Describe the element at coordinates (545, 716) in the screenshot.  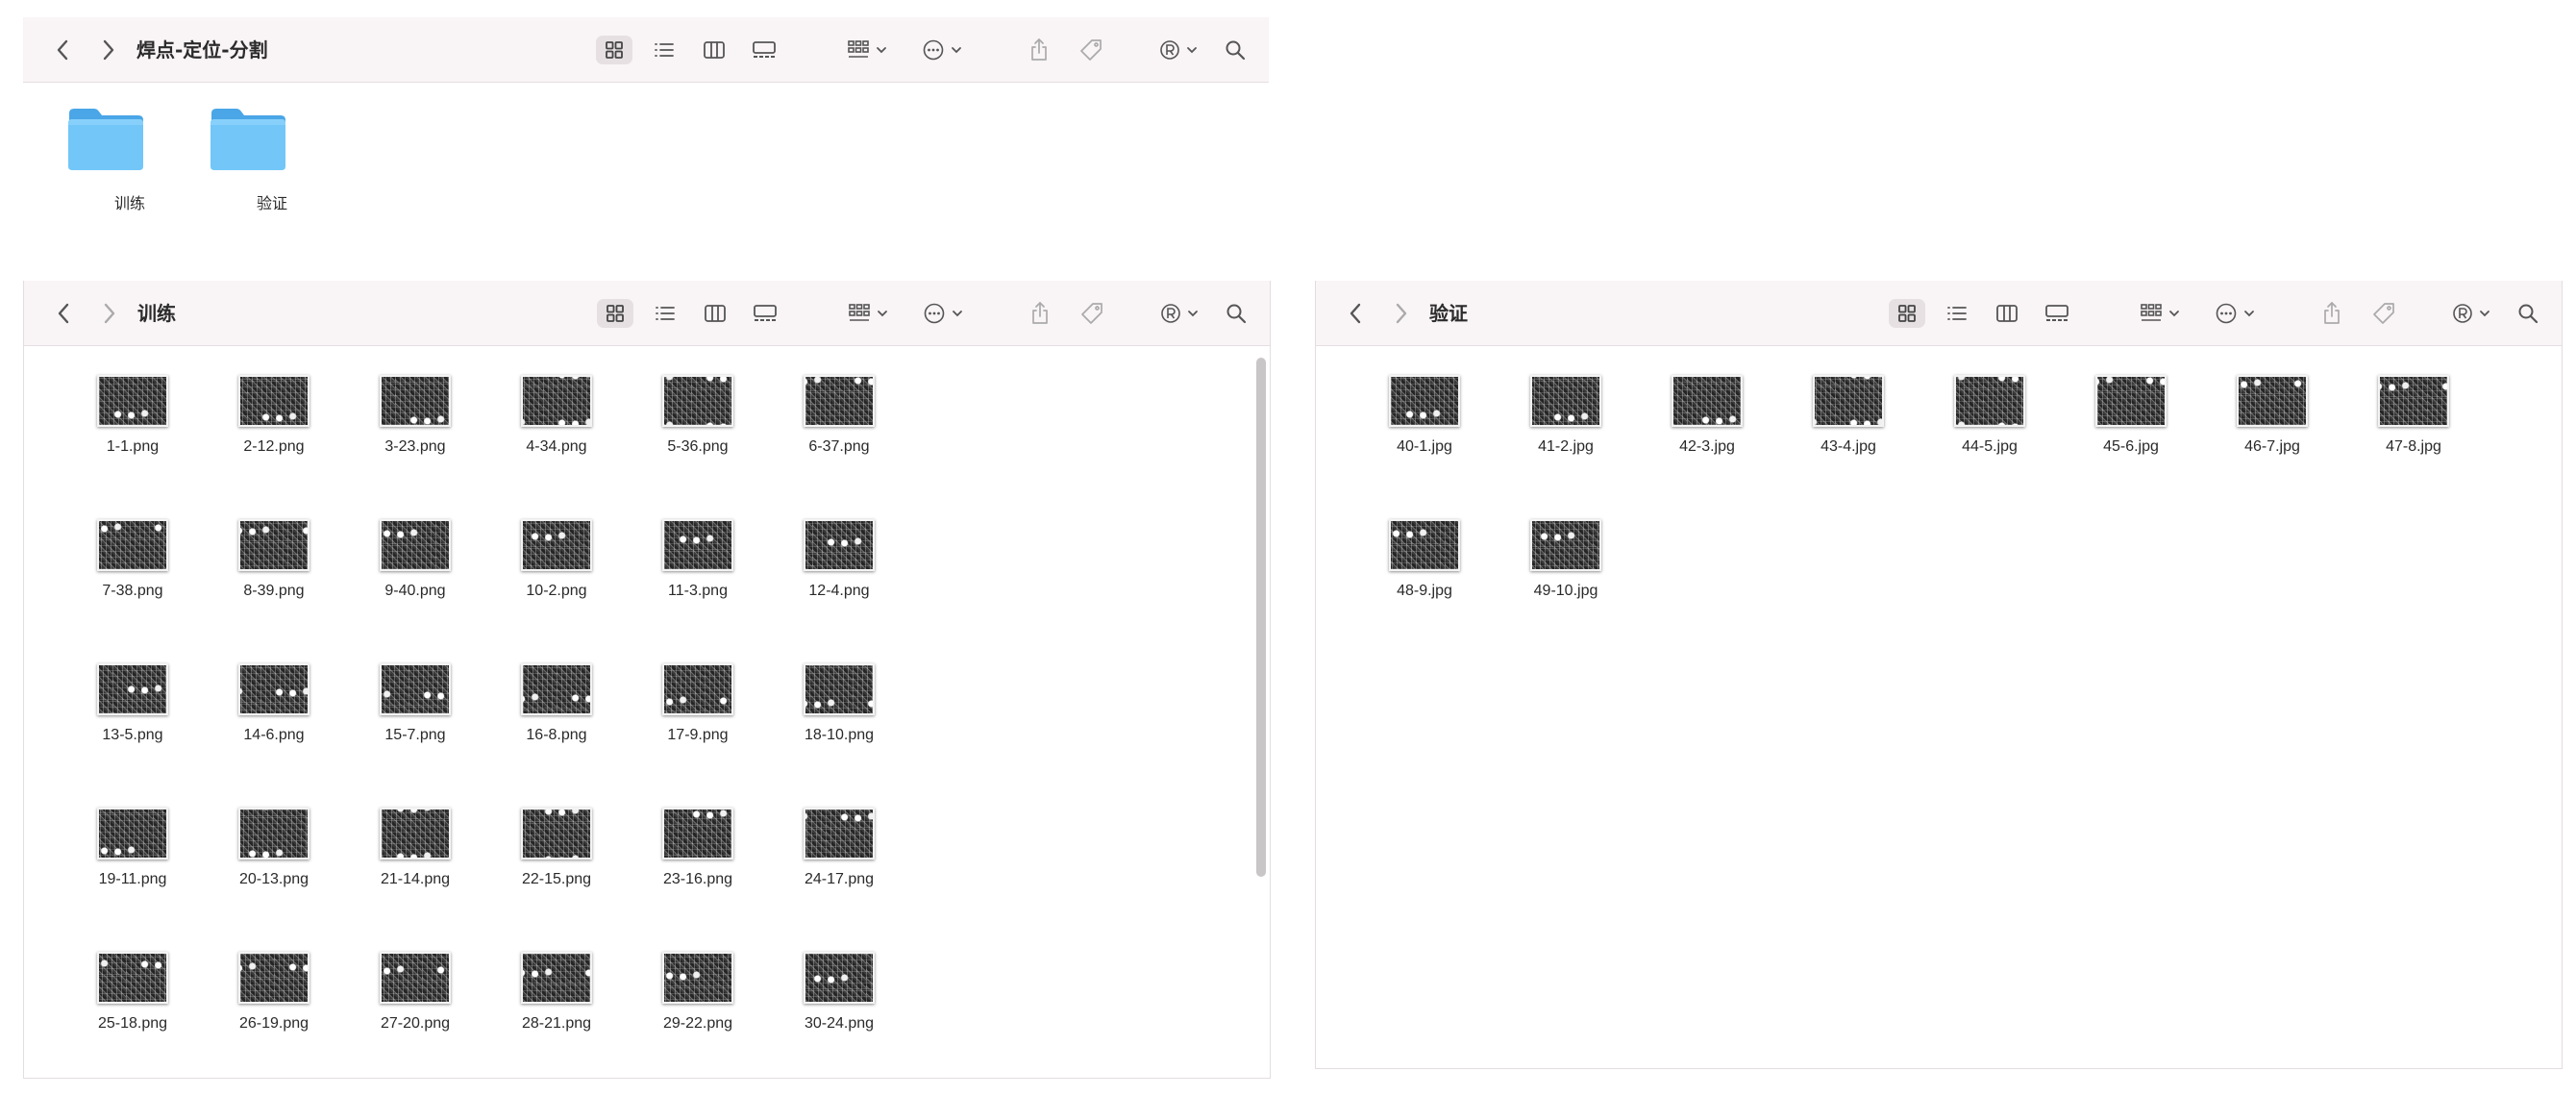
I see `file-item: 16-8.png` at that location.